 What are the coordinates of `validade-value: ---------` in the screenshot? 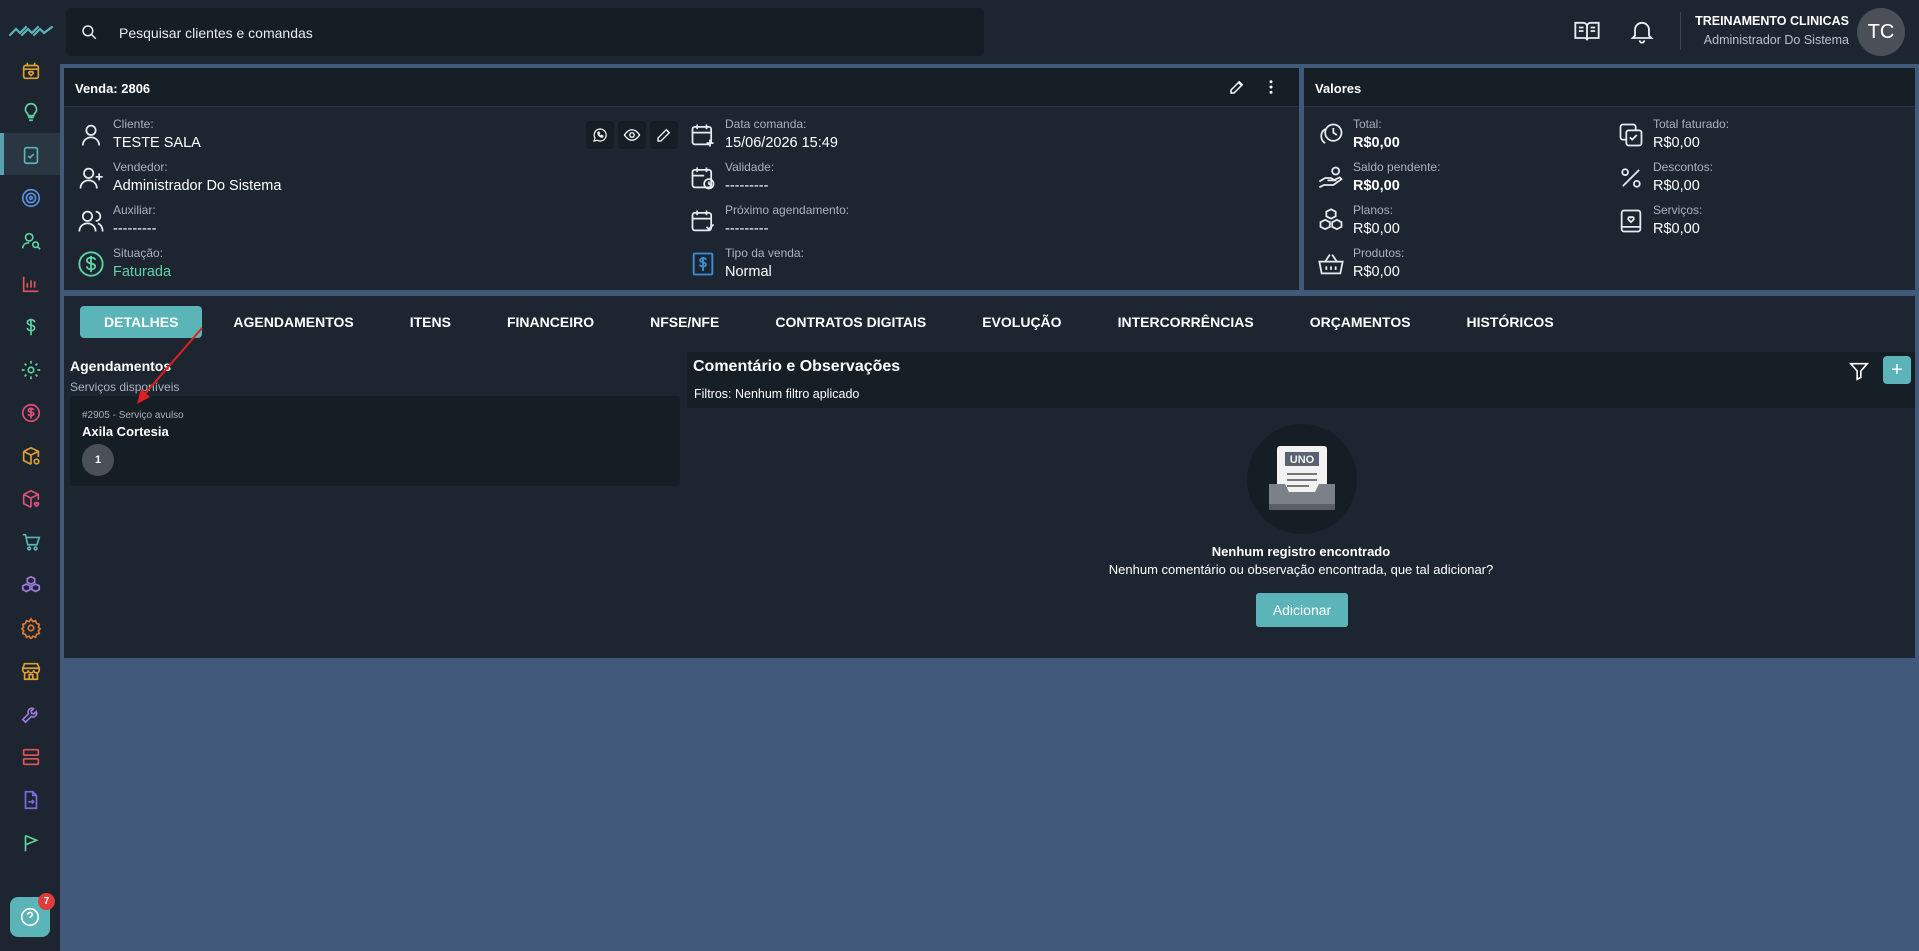 It's located at (747, 186).